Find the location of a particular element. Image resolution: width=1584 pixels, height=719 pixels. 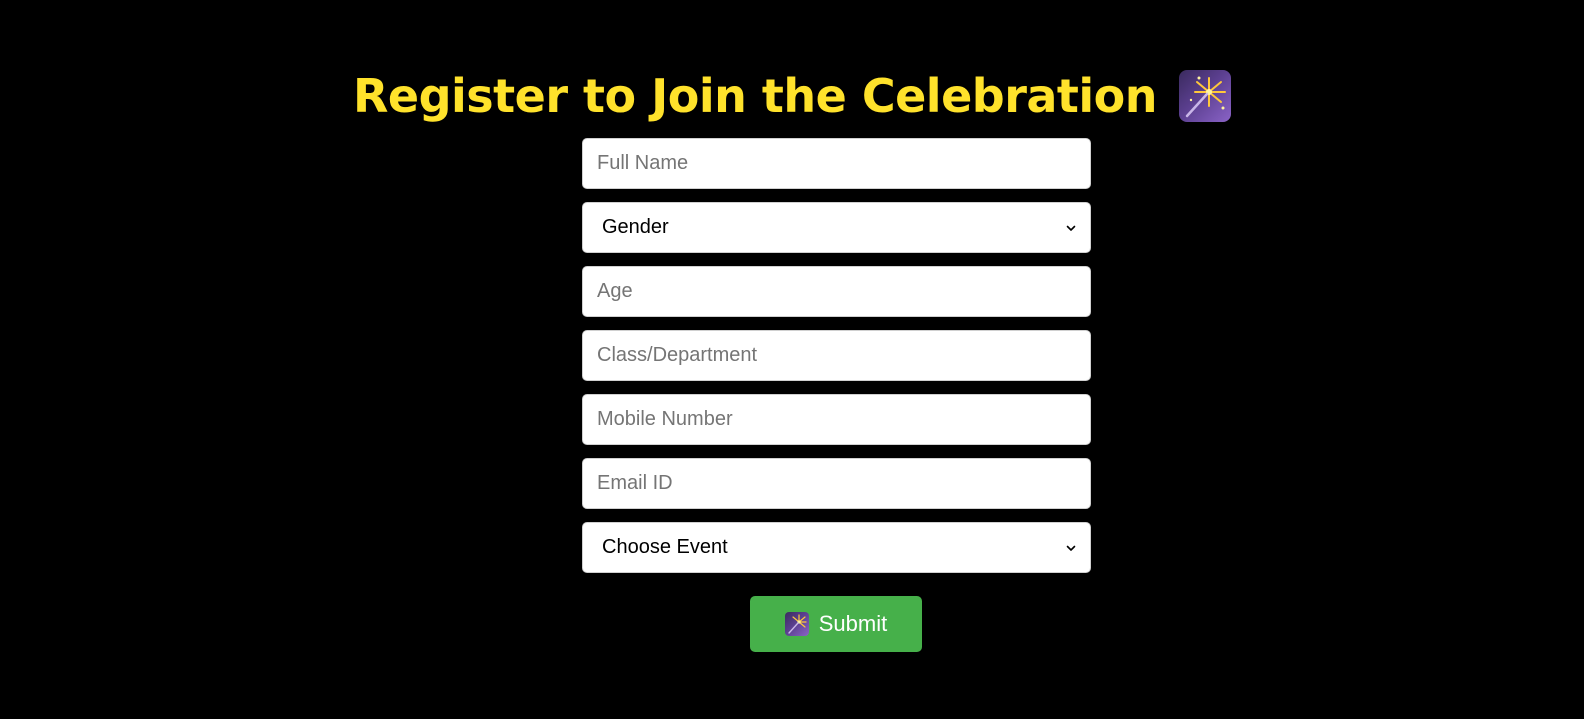

page-title-text: Register to Join the Celebration is located at coordinates (755, 95).